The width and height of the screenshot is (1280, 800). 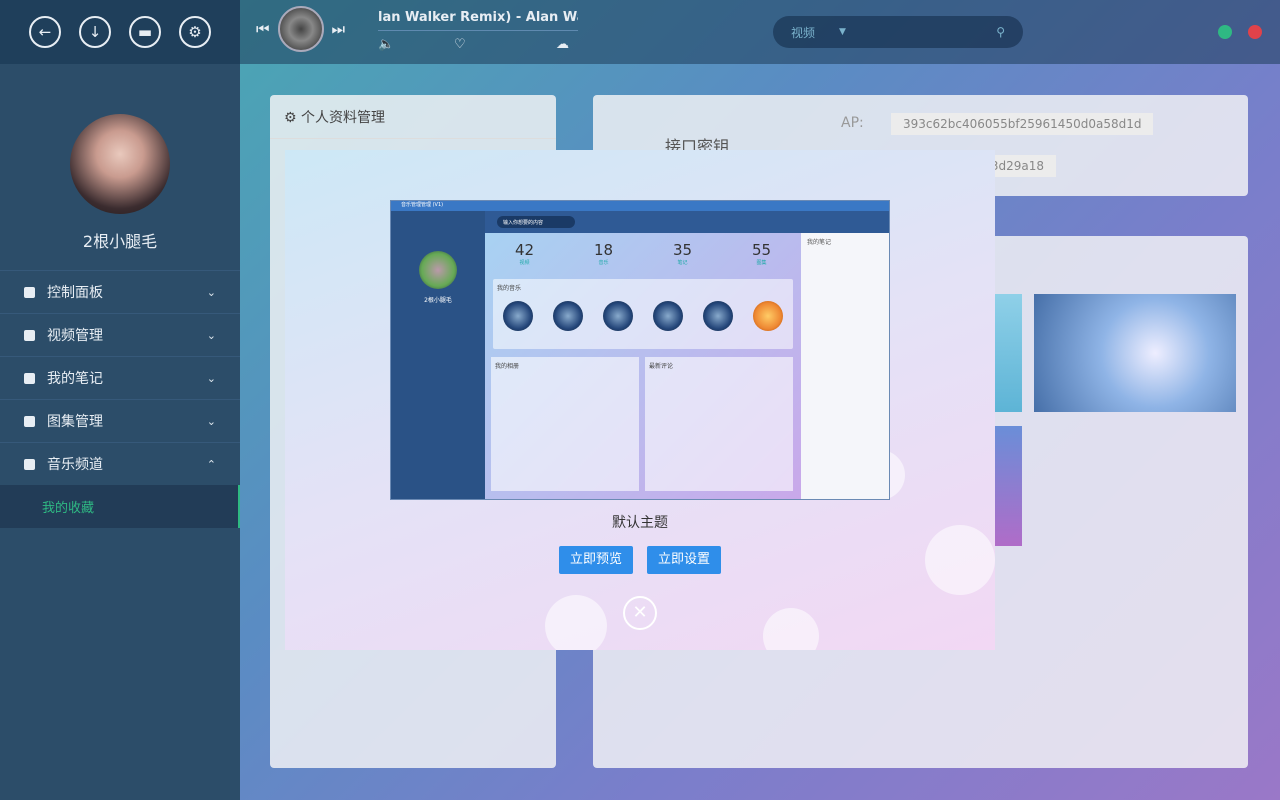 What do you see at coordinates (120, 377) in the screenshot?
I see `menu-item-notes: 我的笔记 ⌄` at bounding box center [120, 377].